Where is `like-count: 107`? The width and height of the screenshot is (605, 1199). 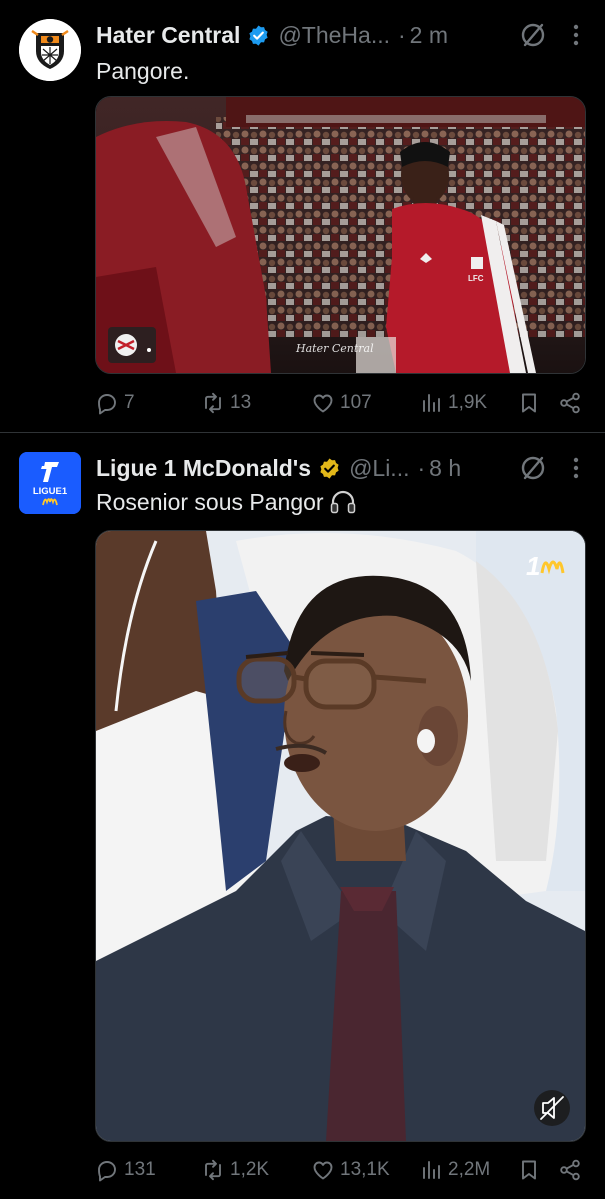 like-count: 107 is located at coordinates (356, 402).